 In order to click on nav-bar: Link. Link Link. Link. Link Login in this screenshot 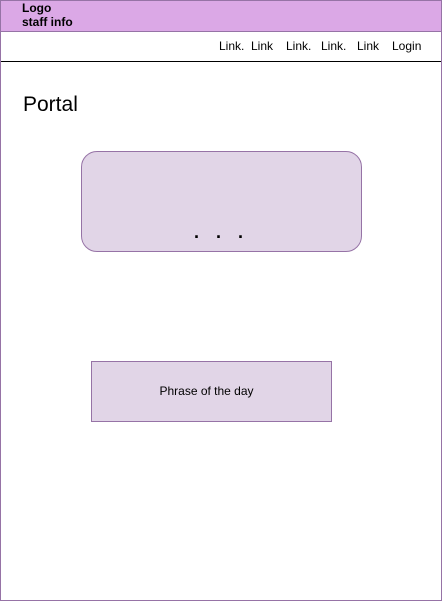, I will do `click(221, 47)`.